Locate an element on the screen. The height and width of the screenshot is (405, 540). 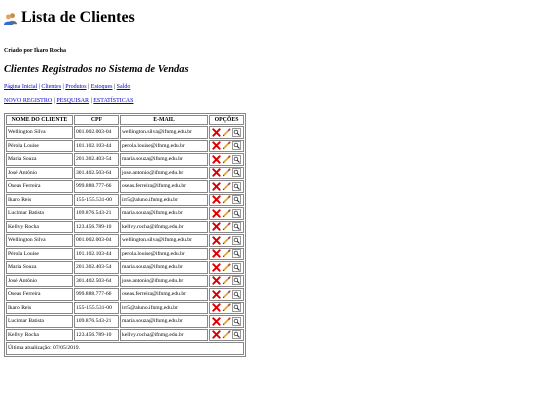
cell-cpf: 109.876.543-21 is located at coordinates (96, 321).